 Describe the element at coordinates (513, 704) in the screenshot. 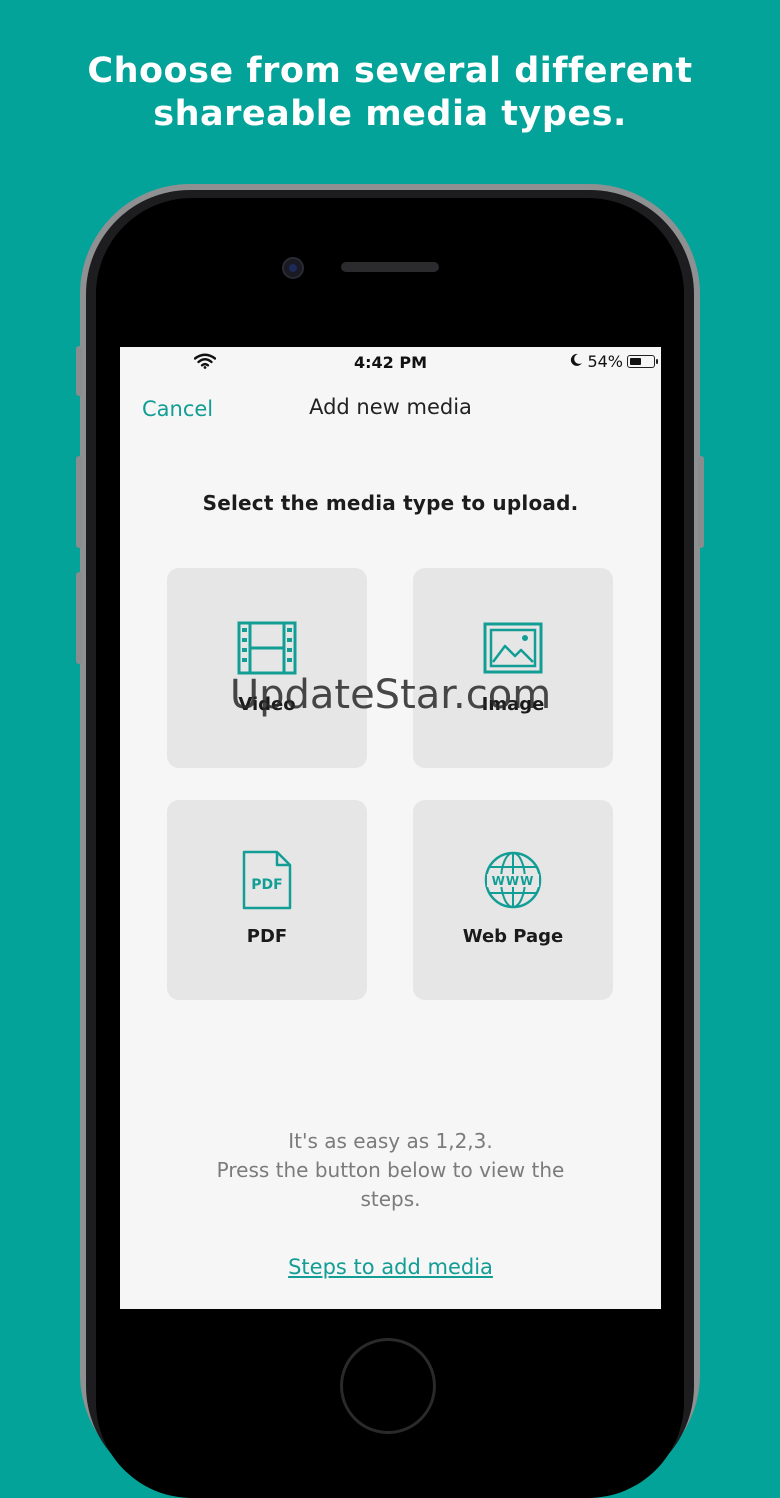

I see `media-type-label: Image` at that location.